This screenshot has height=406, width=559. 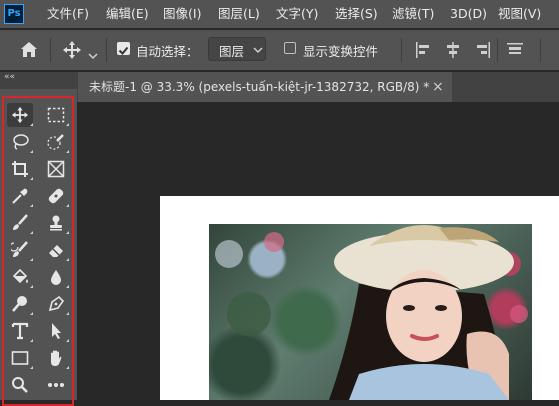 What do you see at coordinates (127, 14) in the screenshot?
I see `menu-edit: 编辑(E)` at bounding box center [127, 14].